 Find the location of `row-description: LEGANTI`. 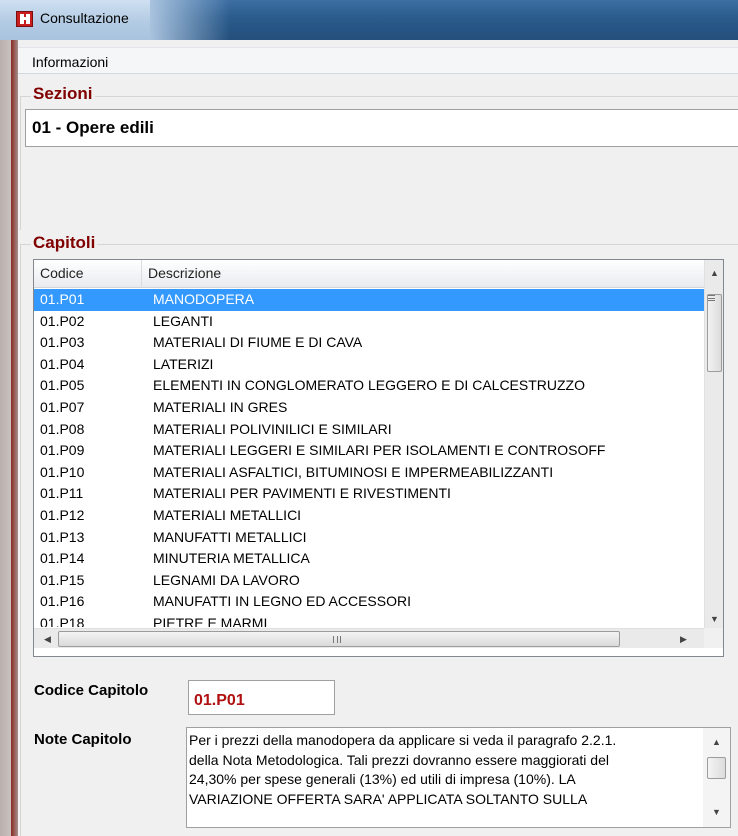

row-description: LEGANTI is located at coordinates (183, 320).